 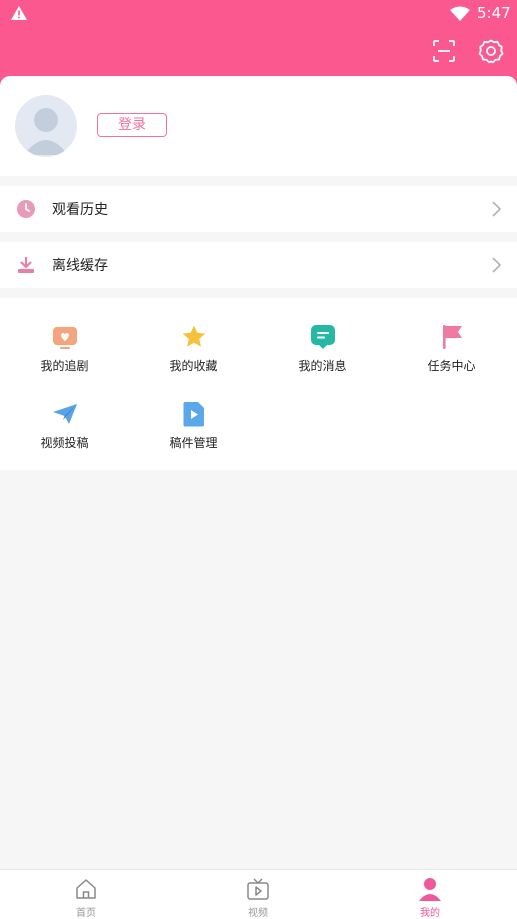 I want to click on grid-item-video-upload: 视频投稿, so click(x=64, y=412).